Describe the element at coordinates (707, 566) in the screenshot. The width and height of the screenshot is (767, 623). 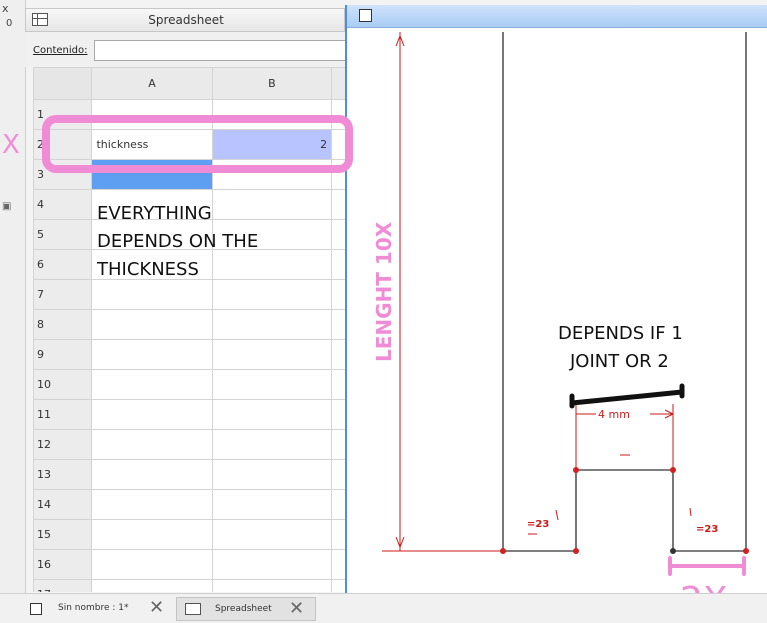
I see `pink-bracket-annotation` at that location.